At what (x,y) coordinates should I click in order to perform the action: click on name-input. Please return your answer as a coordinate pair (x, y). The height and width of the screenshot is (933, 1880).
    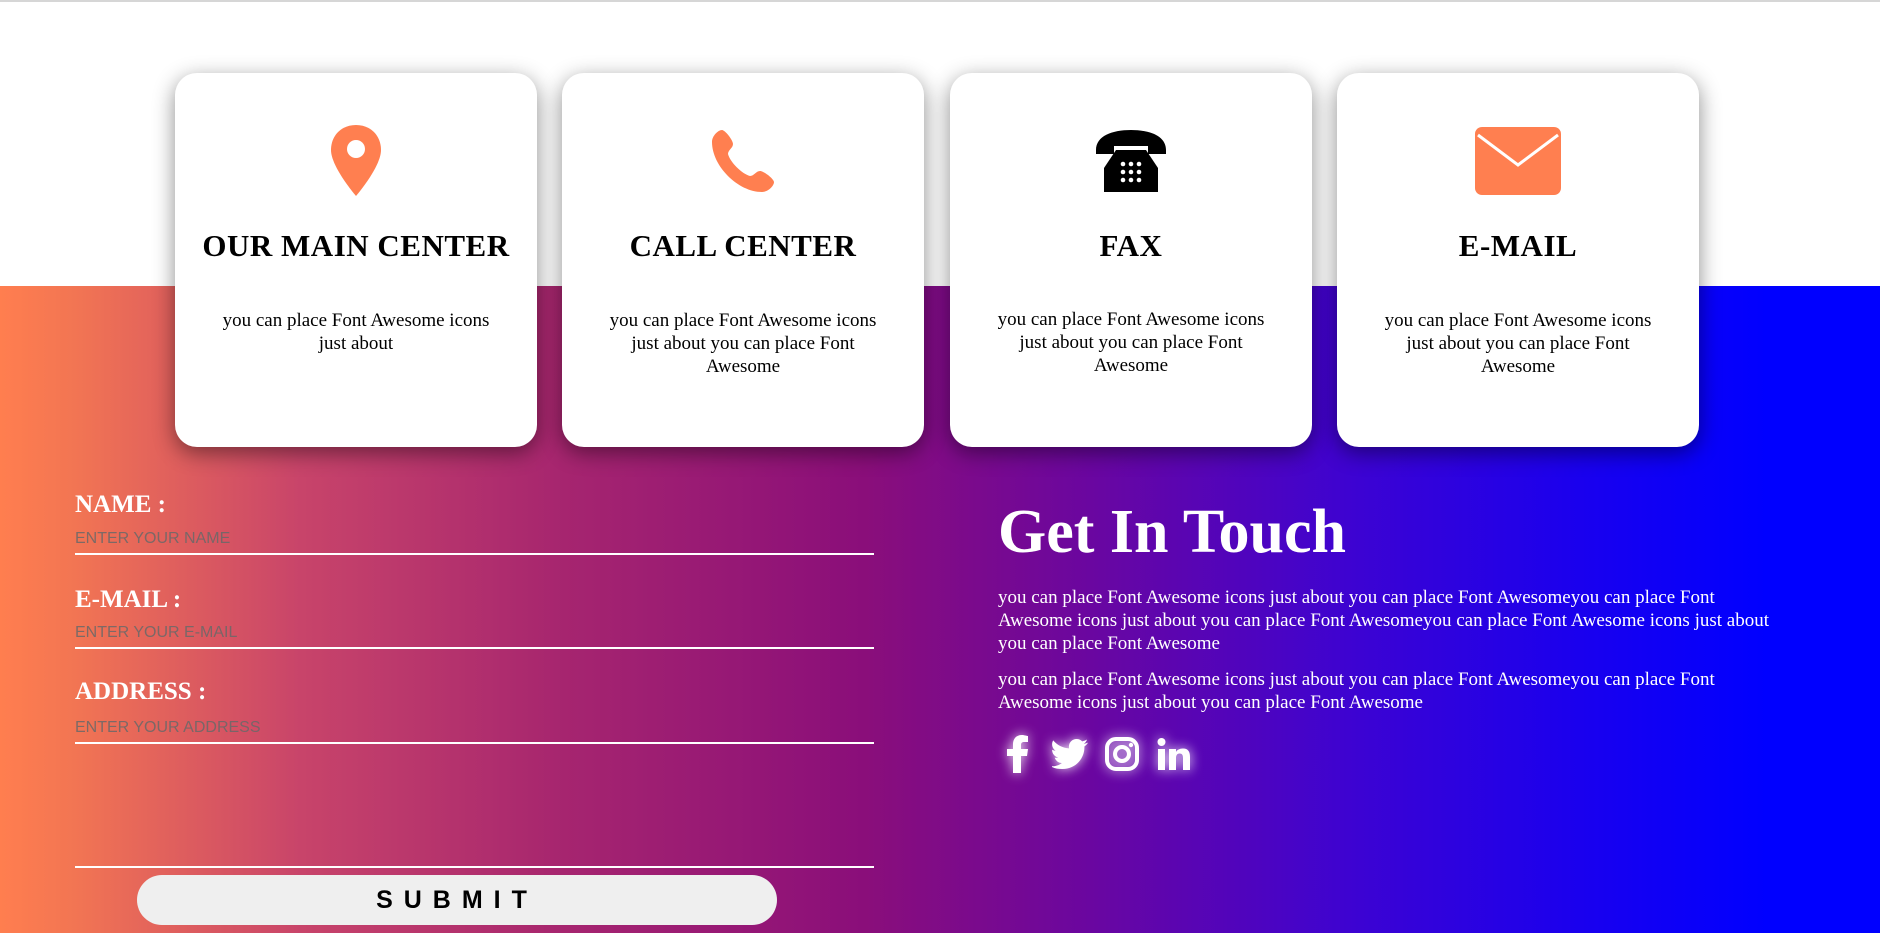
    Looking at the image, I should click on (474, 539).